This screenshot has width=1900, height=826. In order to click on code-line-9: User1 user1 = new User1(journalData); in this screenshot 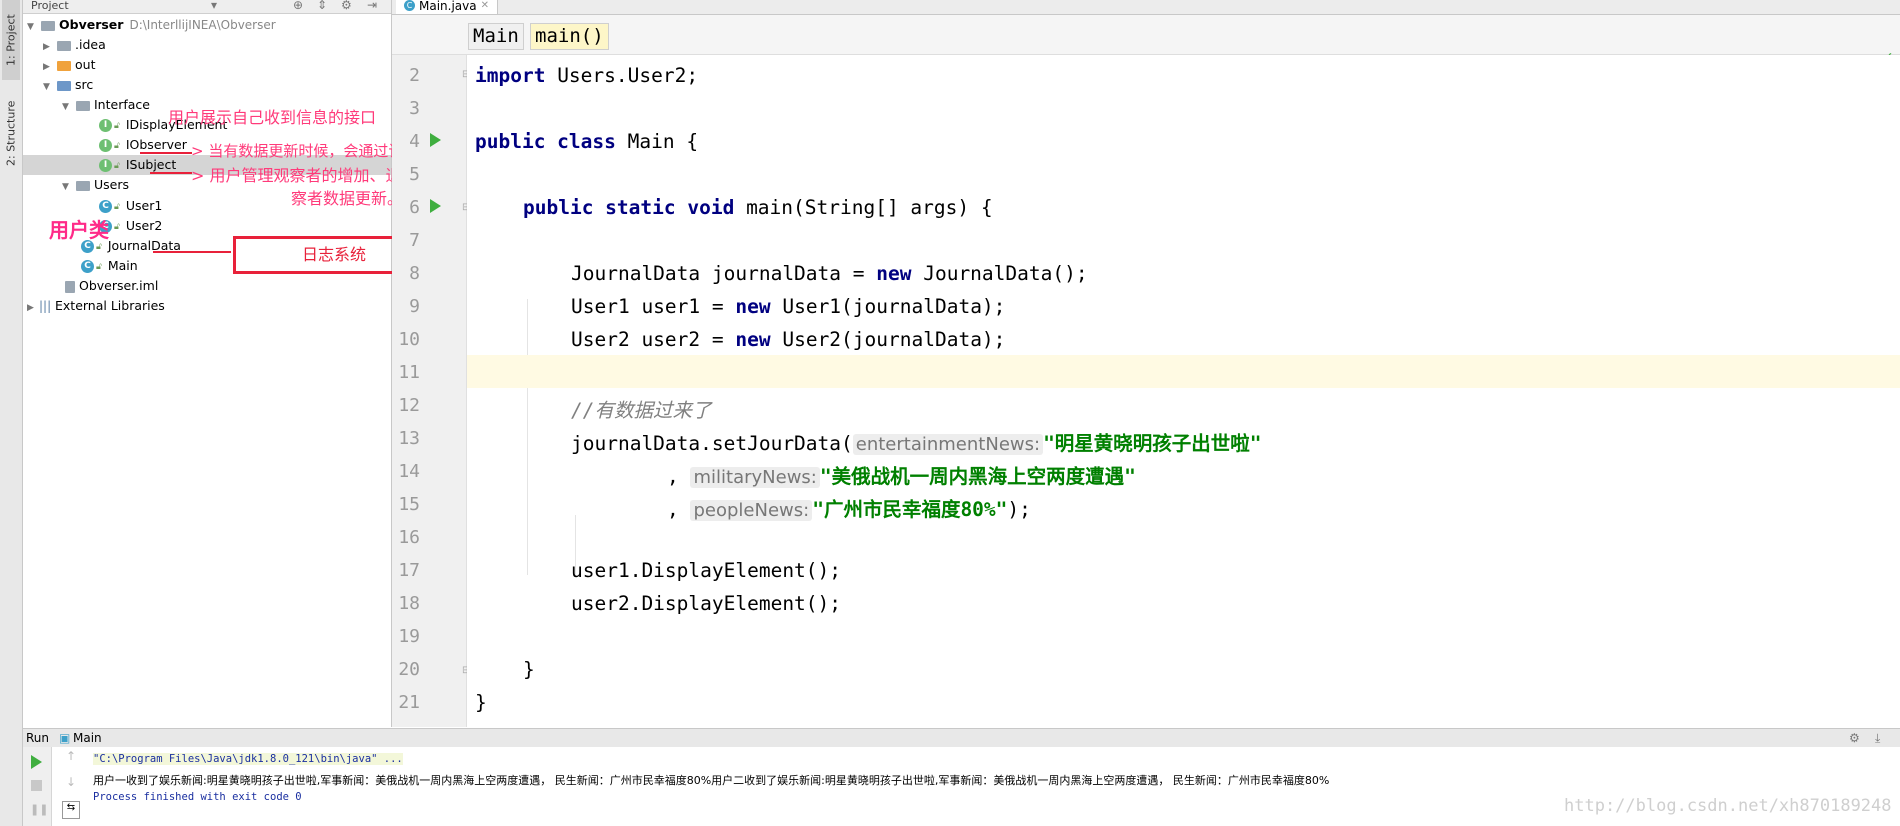, I will do `click(788, 306)`.